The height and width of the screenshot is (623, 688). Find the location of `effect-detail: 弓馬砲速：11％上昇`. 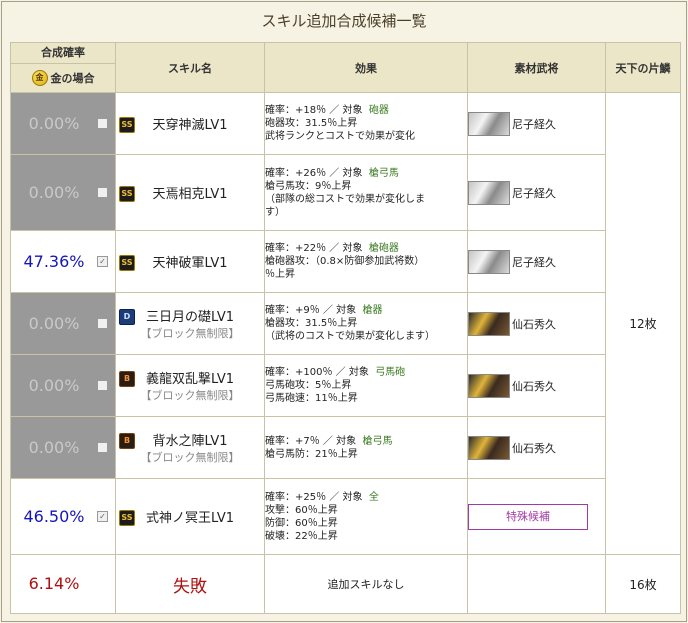

effect-detail: 弓馬砲速：11％上昇 is located at coordinates (311, 398).